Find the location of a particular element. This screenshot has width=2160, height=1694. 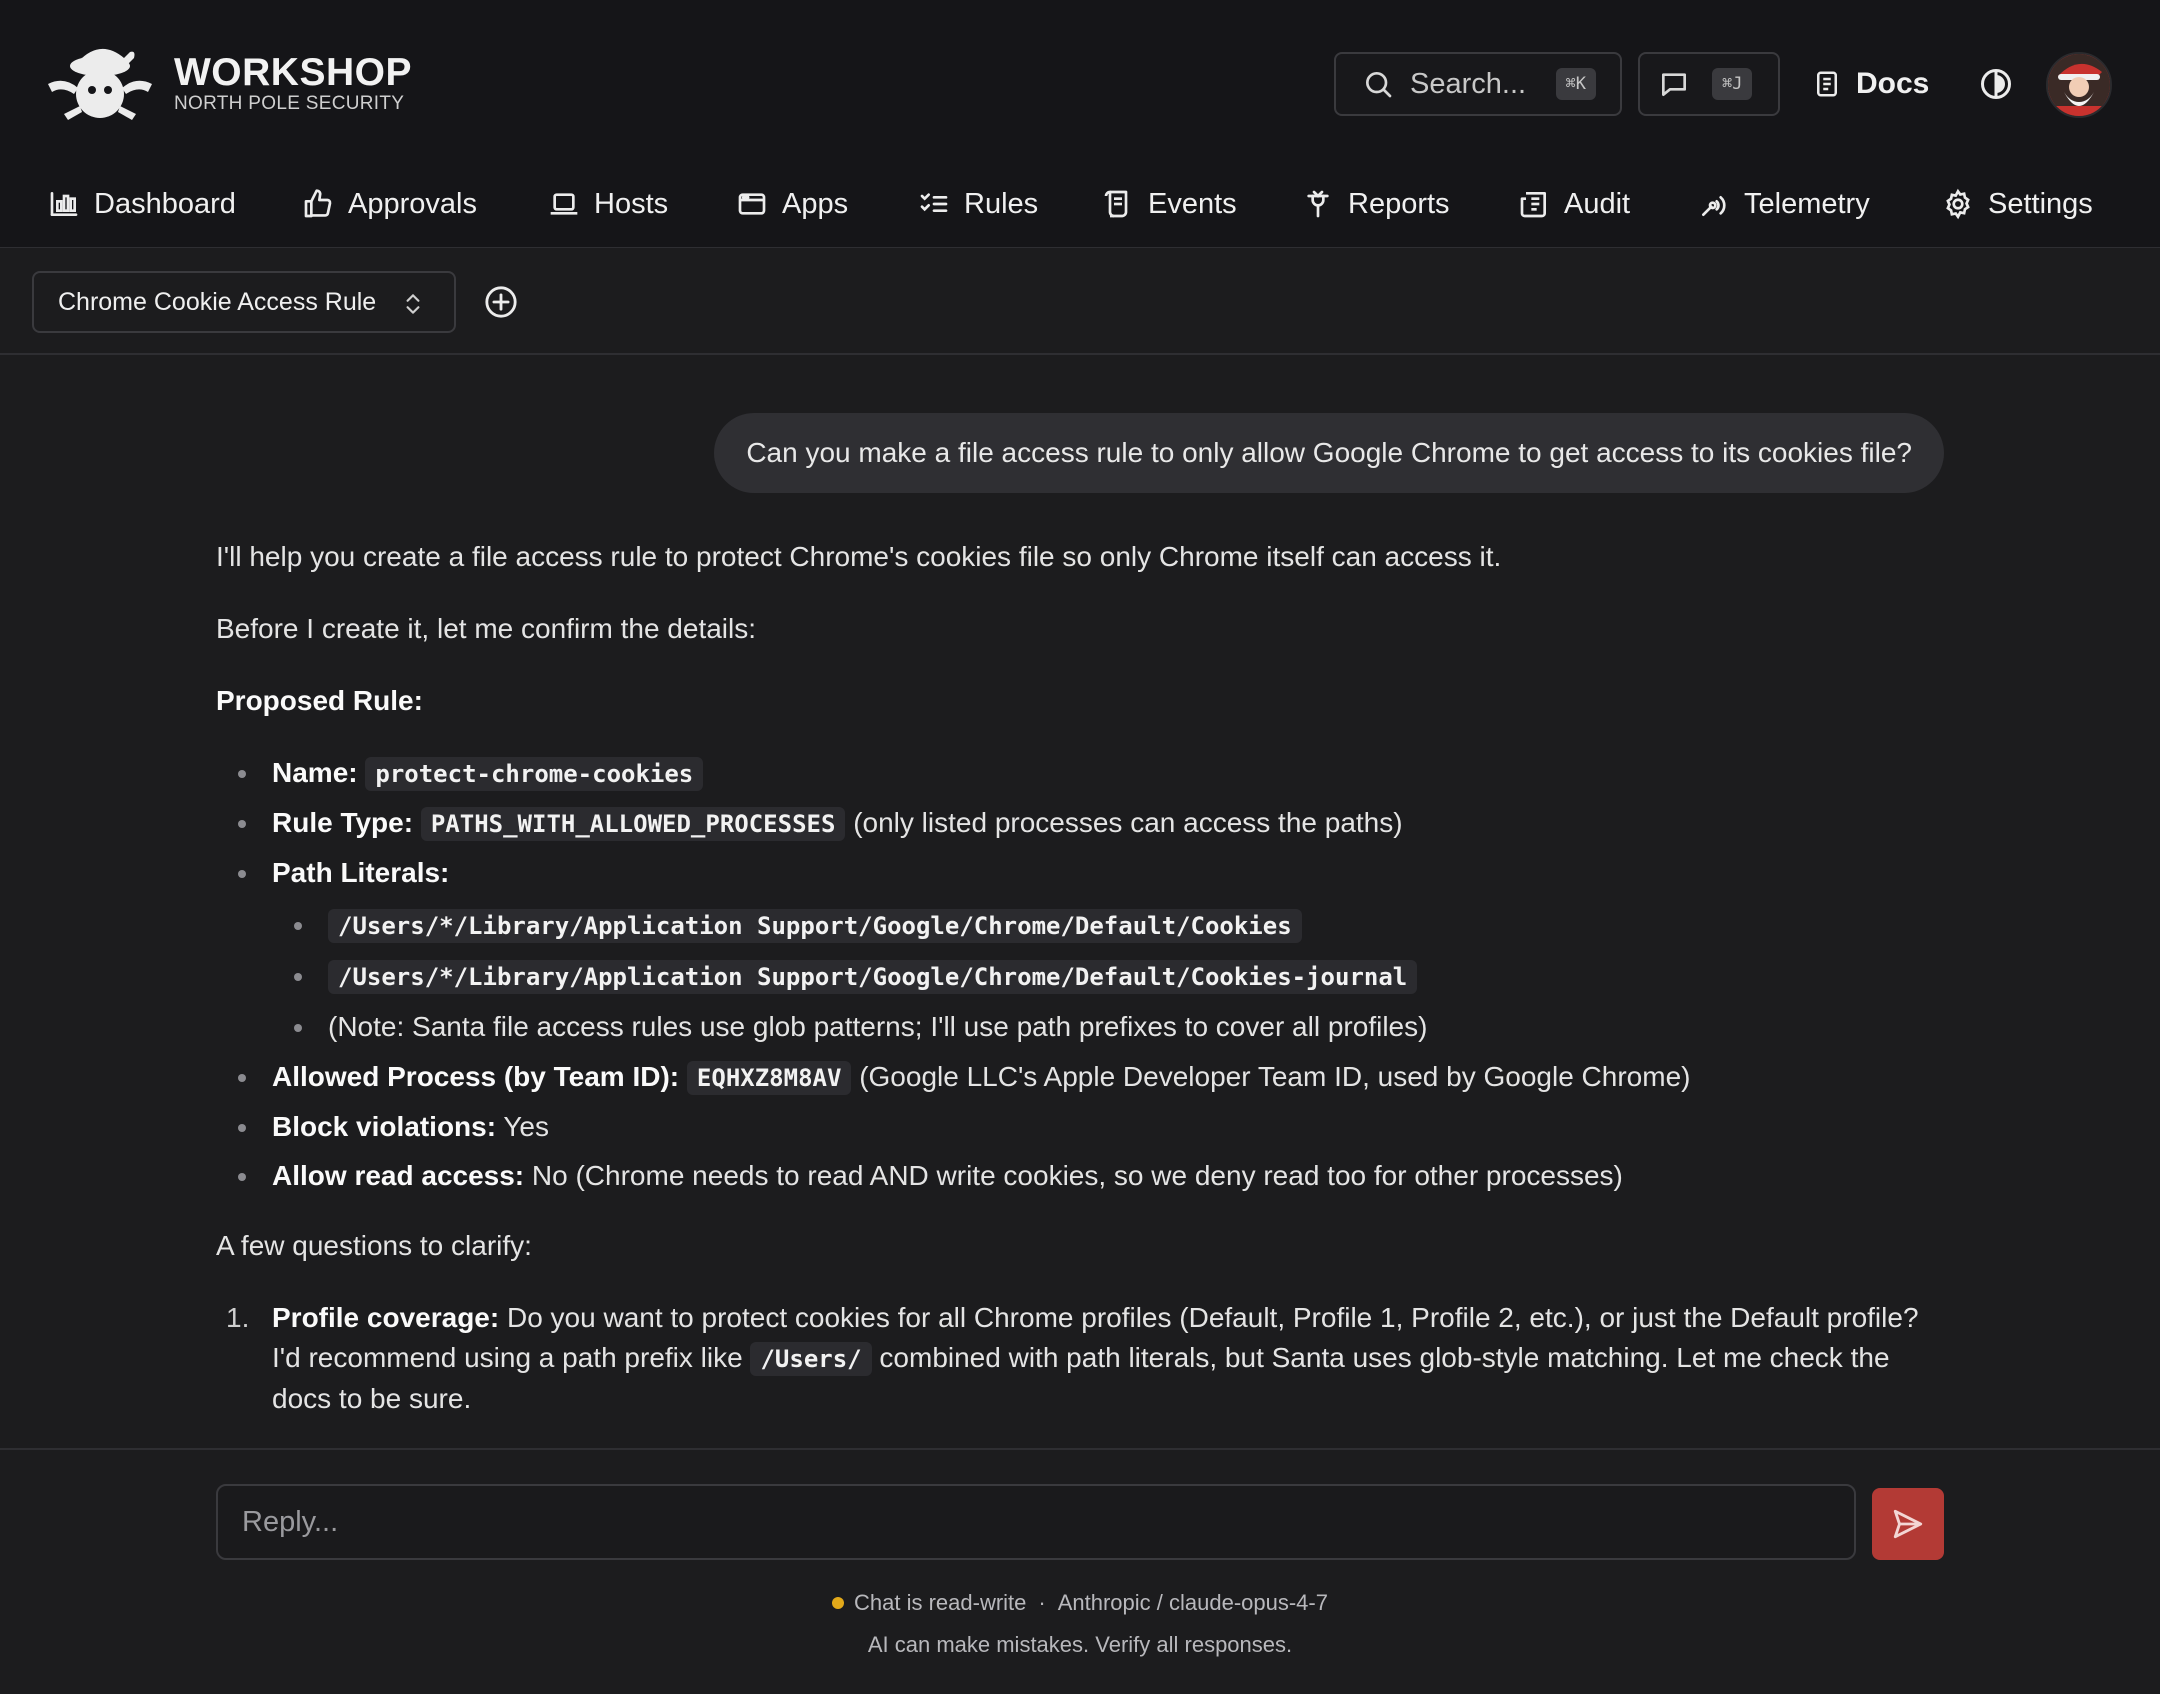

question-code: /Users/ is located at coordinates (811, 1359).